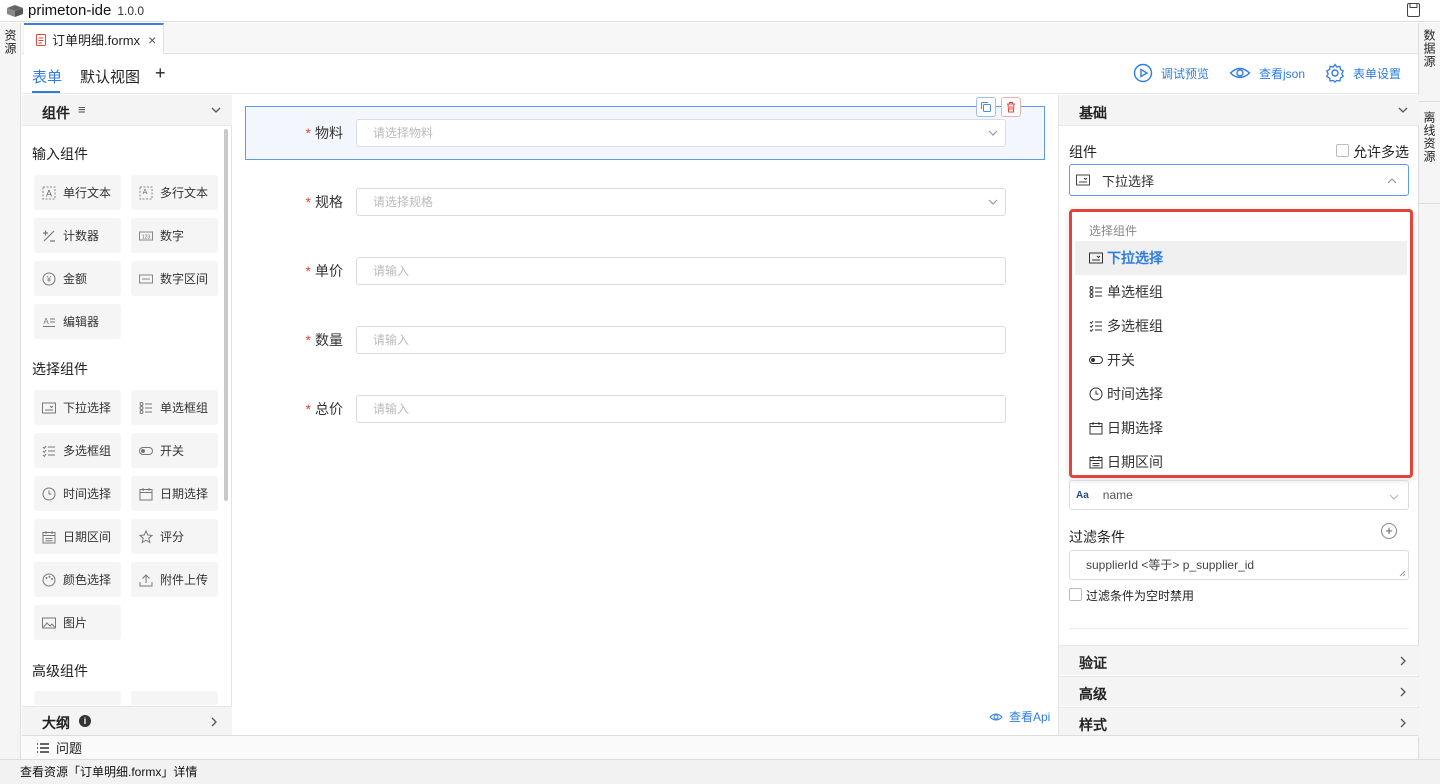 This screenshot has height=784, width=1440. What do you see at coordinates (1239, 722) in the screenshot?
I see `style-section-header: 样式` at bounding box center [1239, 722].